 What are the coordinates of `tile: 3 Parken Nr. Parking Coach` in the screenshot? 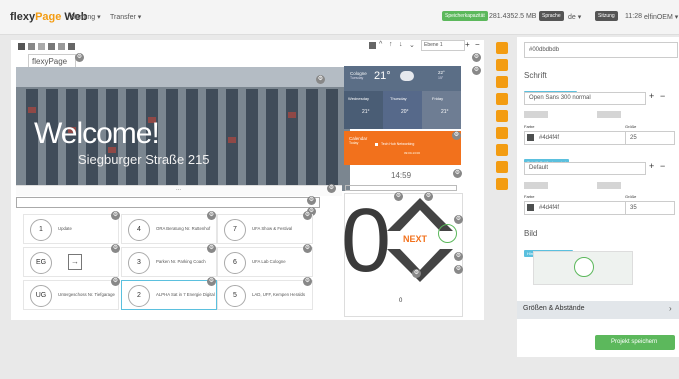 It's located at (169, 262).